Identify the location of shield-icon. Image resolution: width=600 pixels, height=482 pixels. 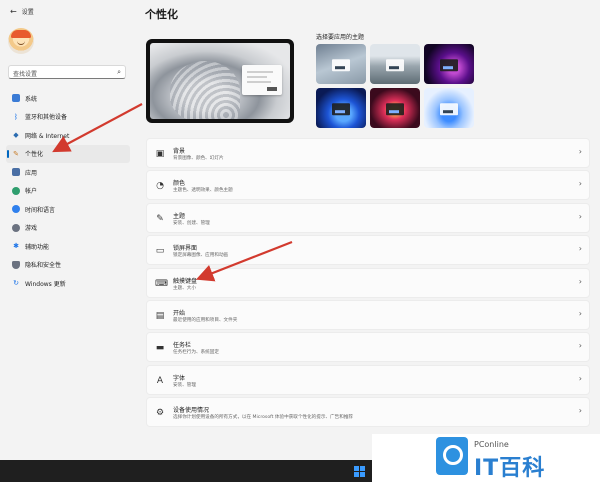
(16, 264).